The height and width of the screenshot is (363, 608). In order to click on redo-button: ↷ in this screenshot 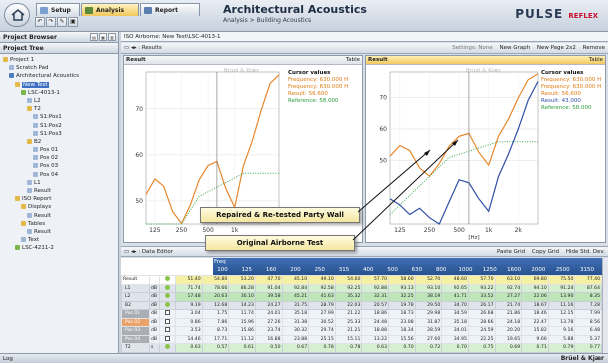, I will do `click(51, 22)`.